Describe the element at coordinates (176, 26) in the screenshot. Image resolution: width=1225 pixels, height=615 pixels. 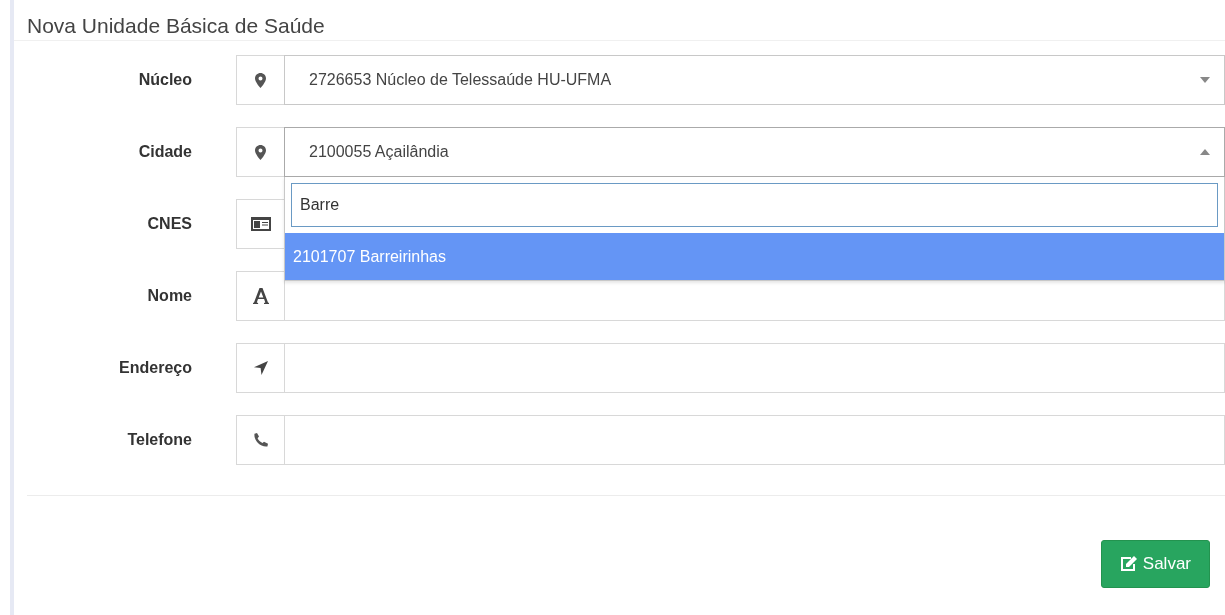
I see `page-title: Nova Unidade Básica de Saúde` at that location.